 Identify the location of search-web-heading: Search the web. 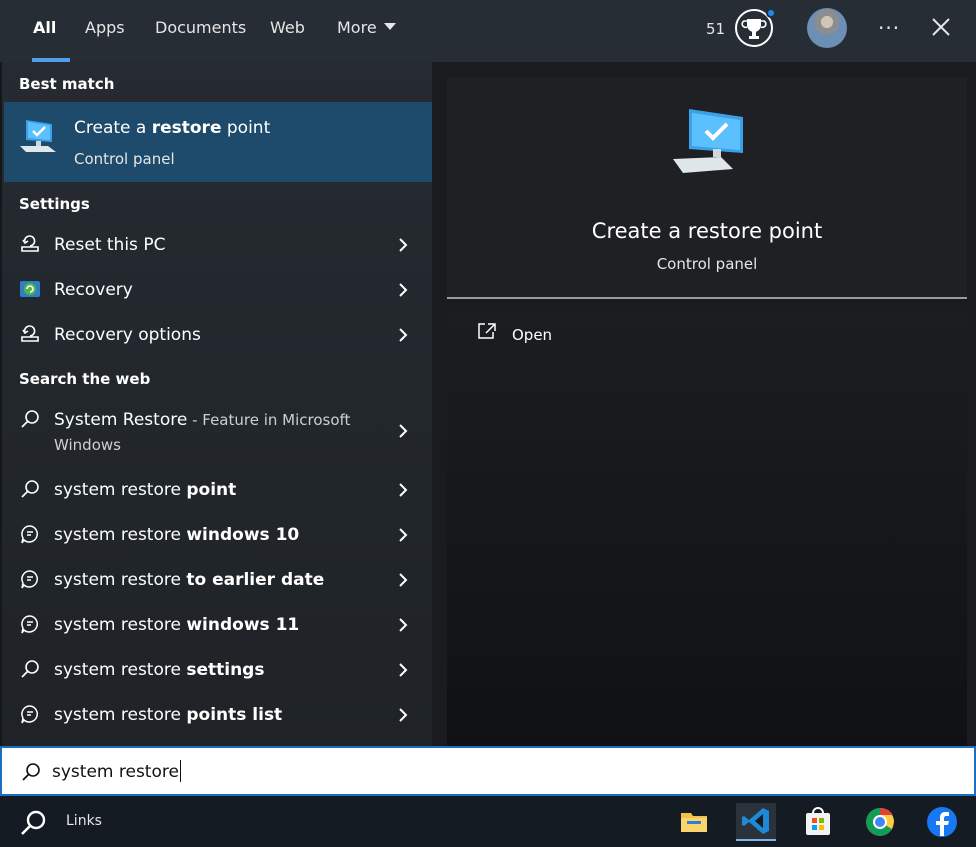
(85, 379).